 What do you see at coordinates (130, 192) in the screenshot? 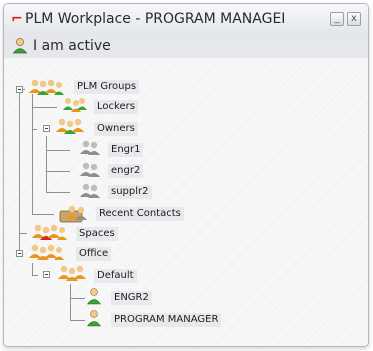
I see `tree-node-label: supplr2` at bounding box center [130, 192].